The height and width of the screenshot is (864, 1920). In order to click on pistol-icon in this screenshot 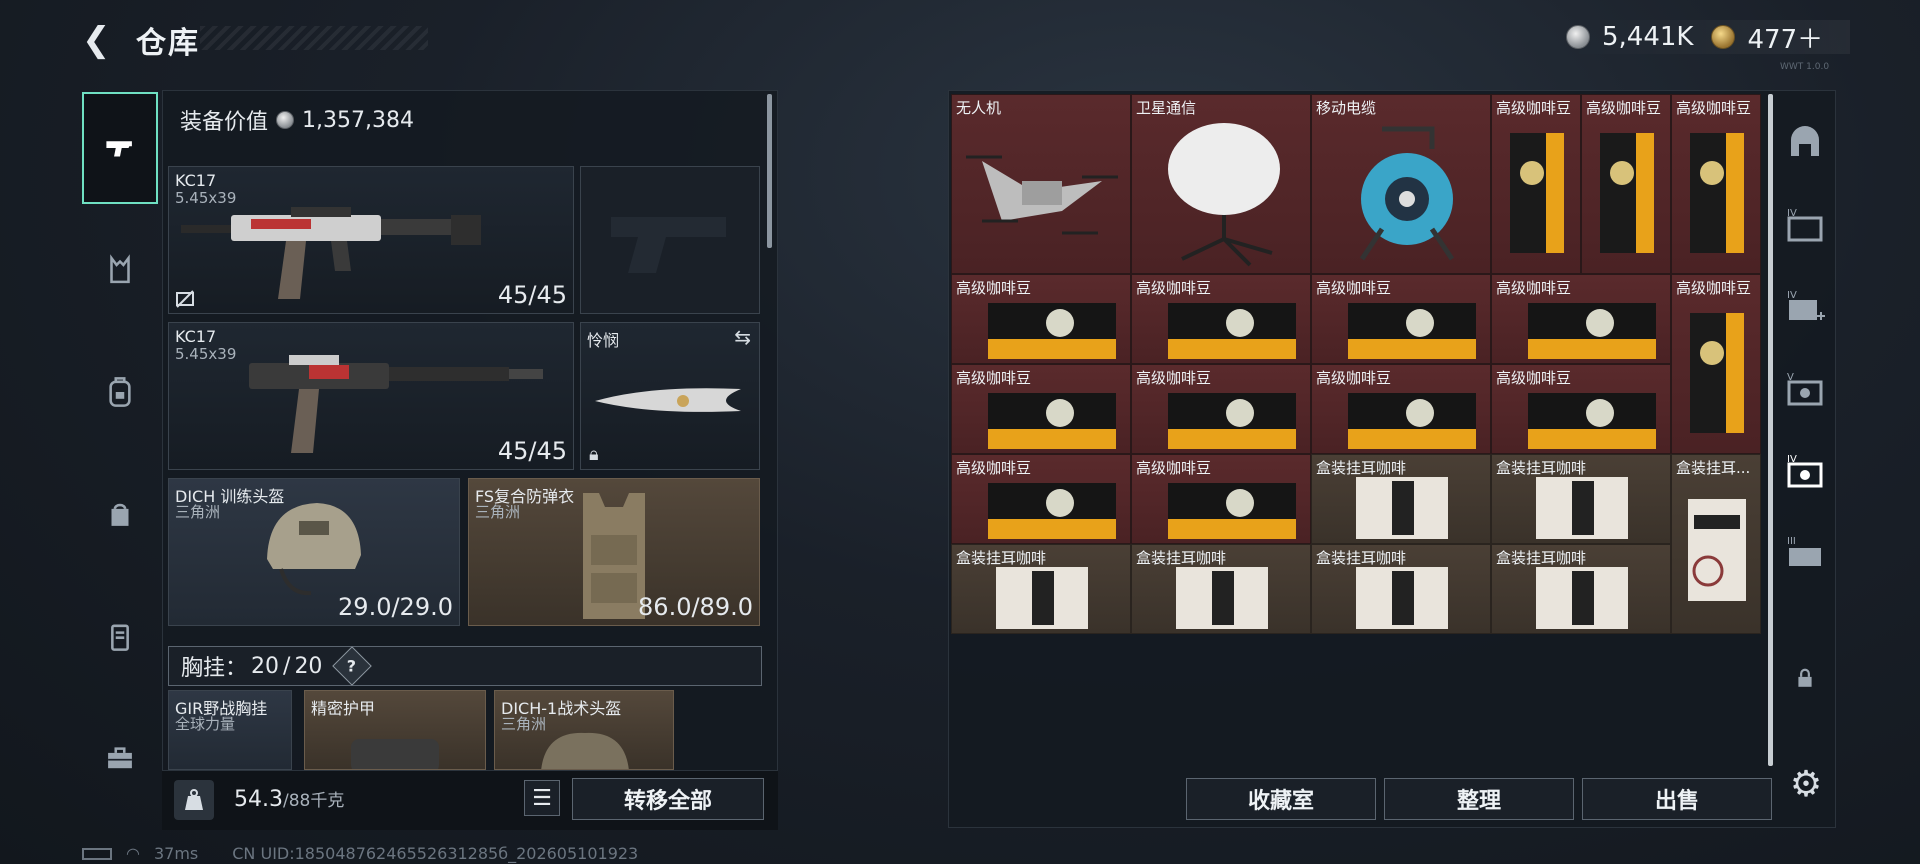, I will do `click(119, 149)`.